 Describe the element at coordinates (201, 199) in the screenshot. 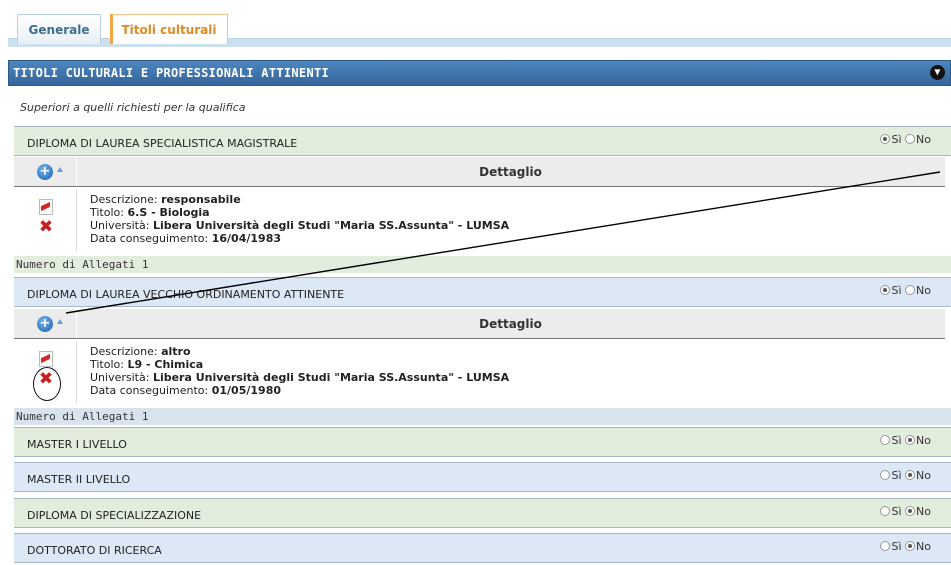

I see `descrizione-value: responsabile` at that location.